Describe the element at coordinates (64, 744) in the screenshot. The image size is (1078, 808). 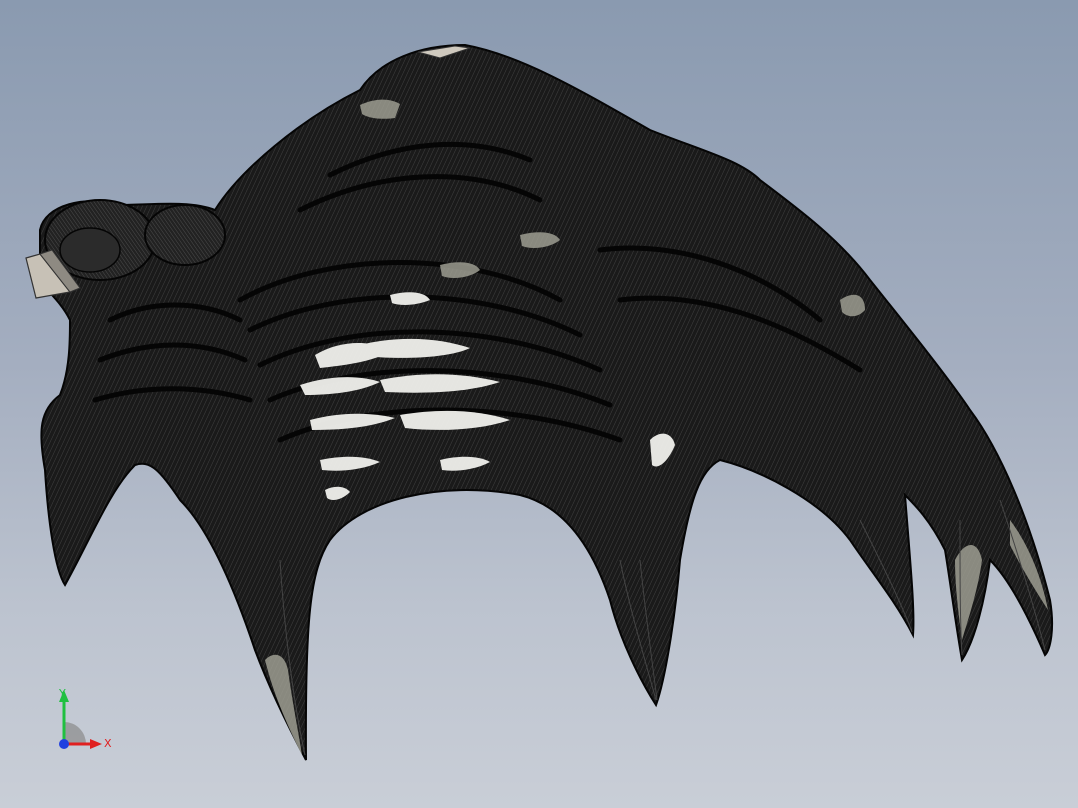
I see `triad-z-axis` at that location.